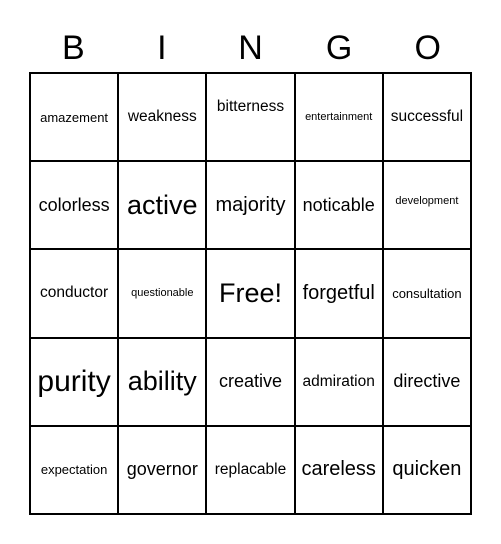 Image resolution: width=501 pixels, height=544 pixels. What do you see at coordinates (426, 117) in the screenshot?
I see `bingo-cell: successful` at bounding box center [426, 117].